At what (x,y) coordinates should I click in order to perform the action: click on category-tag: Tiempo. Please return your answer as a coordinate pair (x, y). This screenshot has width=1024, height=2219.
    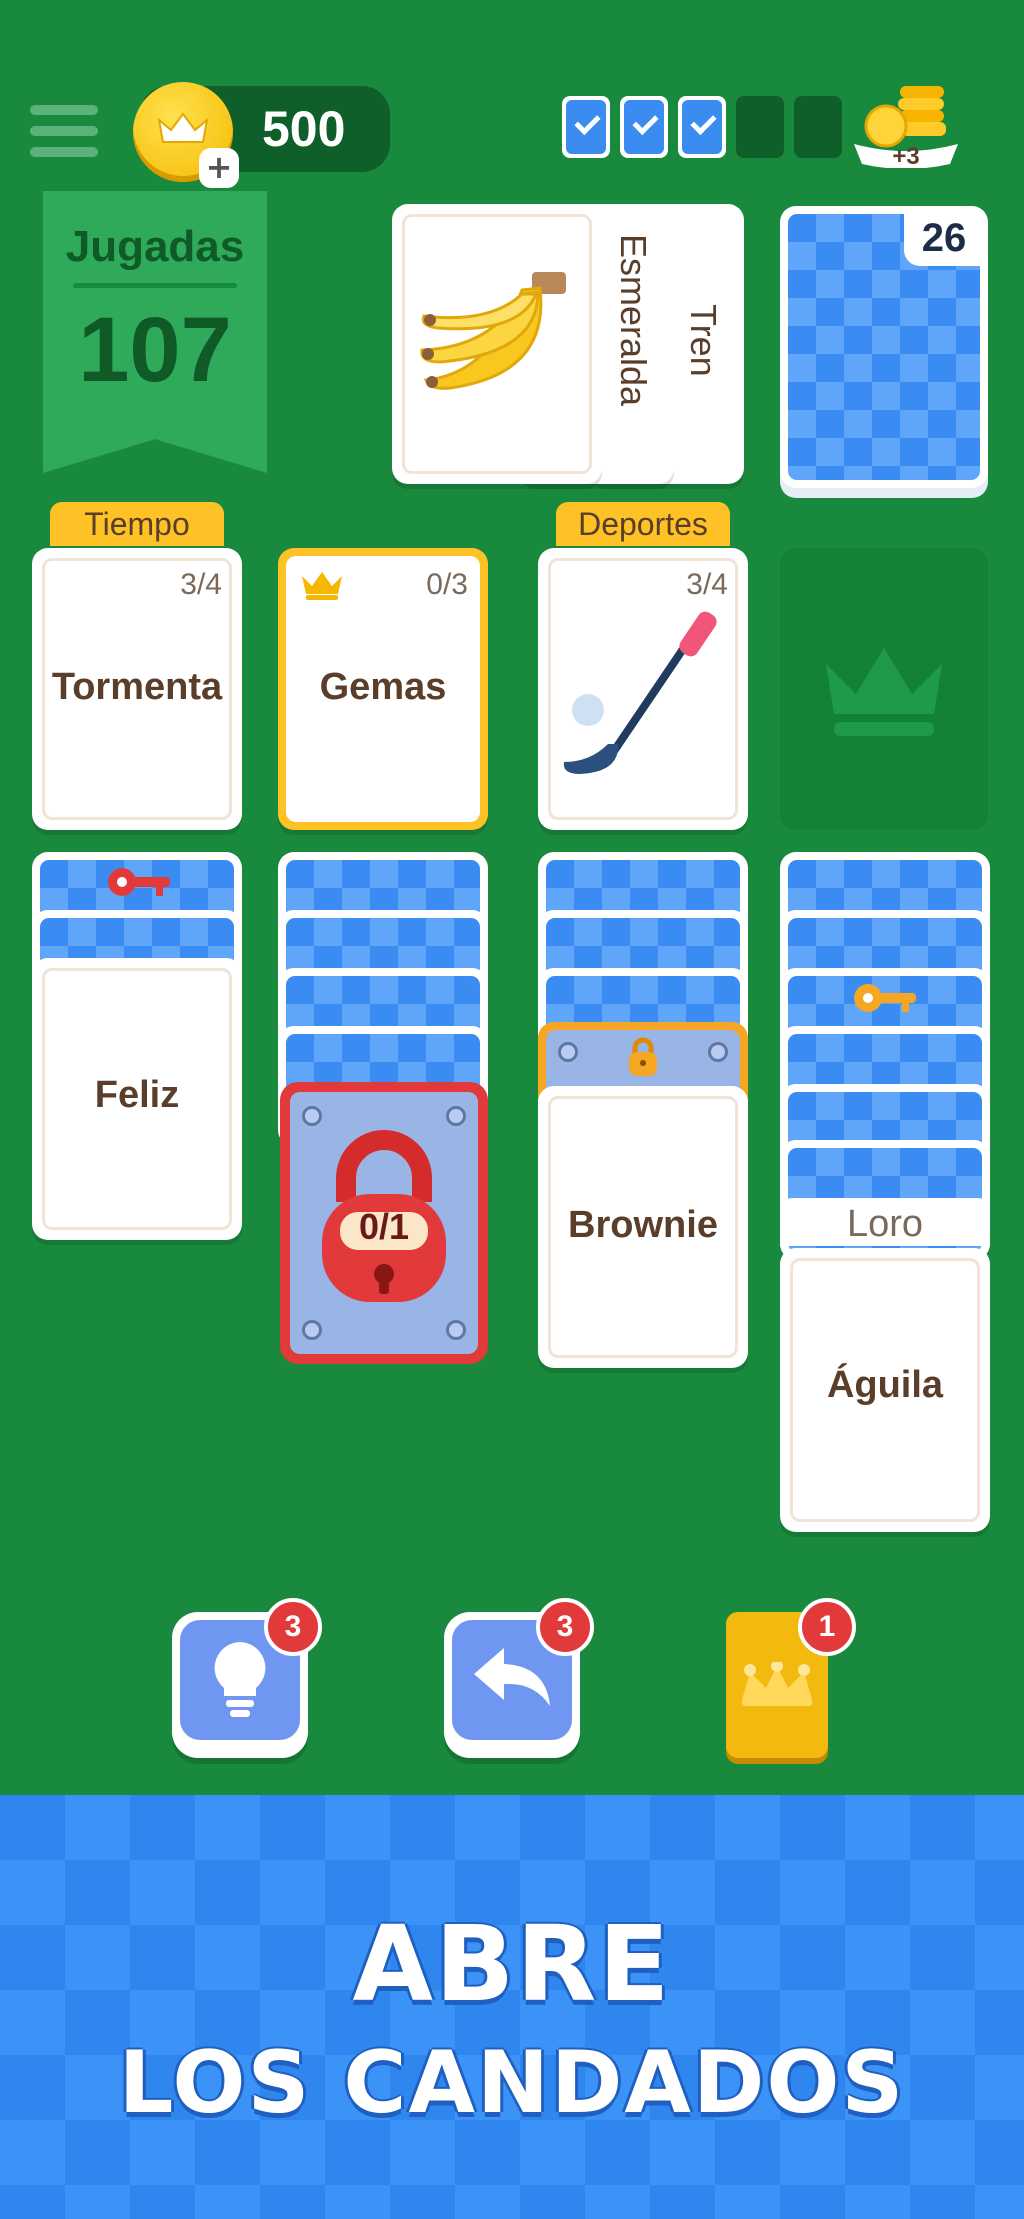
    Looking at the image, I should click on (137, 524).